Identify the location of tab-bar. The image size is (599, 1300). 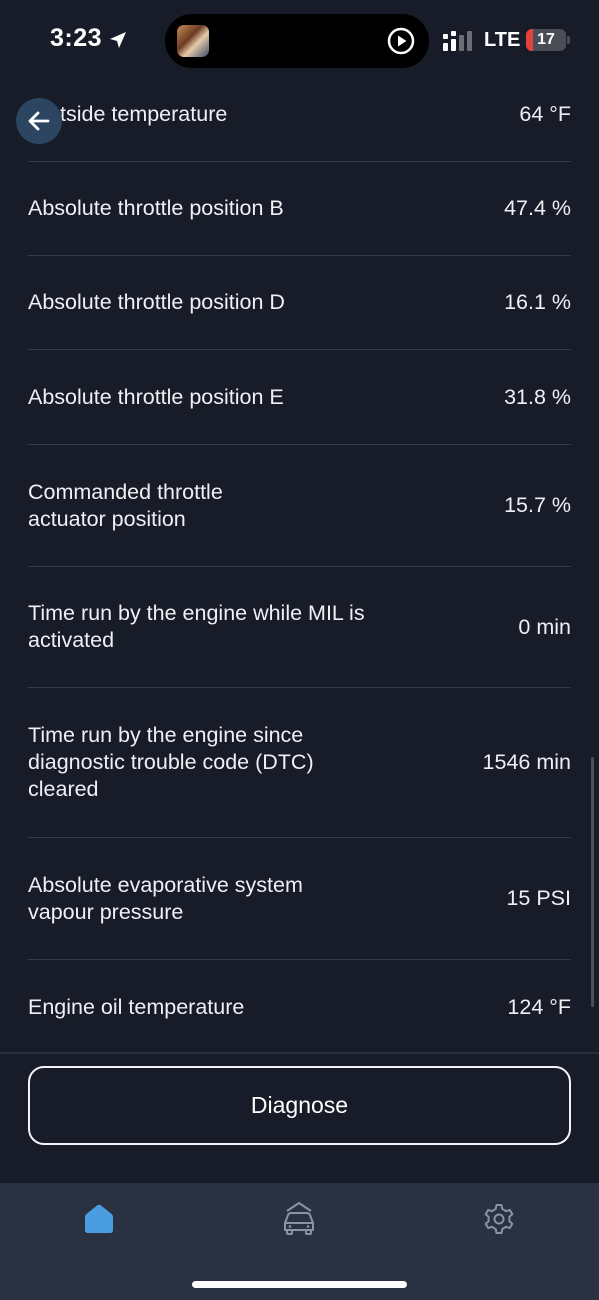
(299, 1241).